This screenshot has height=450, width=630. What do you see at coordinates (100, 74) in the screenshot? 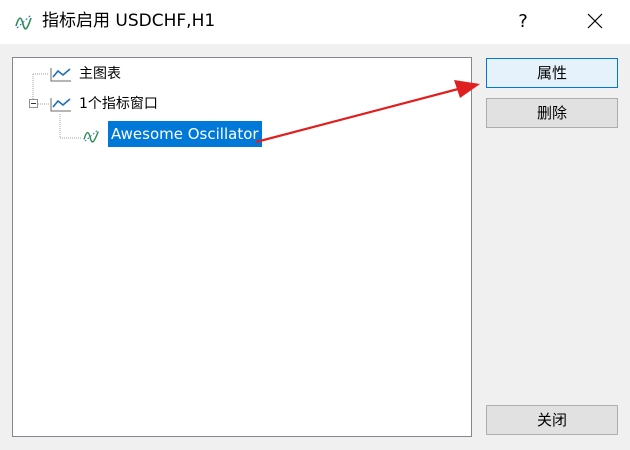
I see `tree-node-main-chart: 主图表` at bounding box center [100, 74].